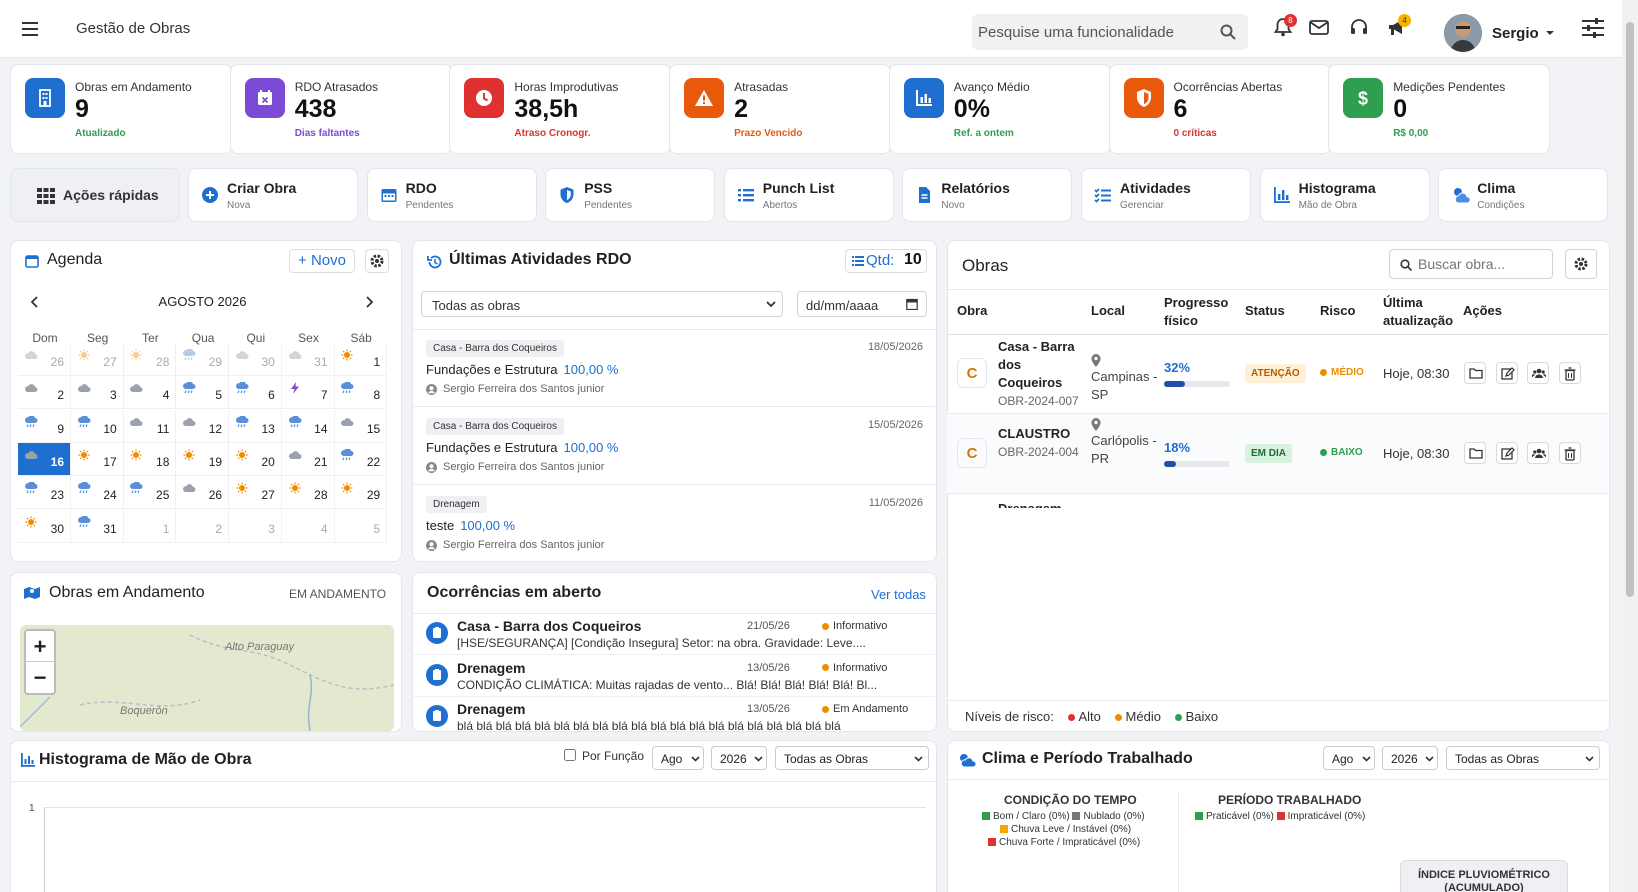 The height and width of the screenshot is (892, 1638). I want to click on clima-obras-select: Todas as Obras, so click(1523, 758).